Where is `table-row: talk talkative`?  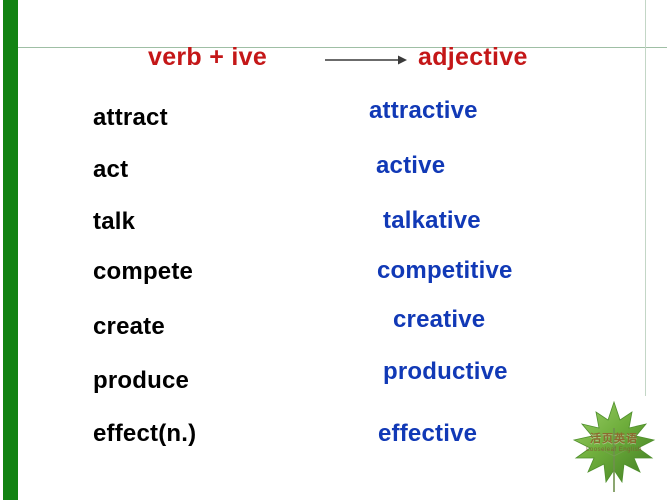 table-row: talk talkative is located at coordinates (333, 227).